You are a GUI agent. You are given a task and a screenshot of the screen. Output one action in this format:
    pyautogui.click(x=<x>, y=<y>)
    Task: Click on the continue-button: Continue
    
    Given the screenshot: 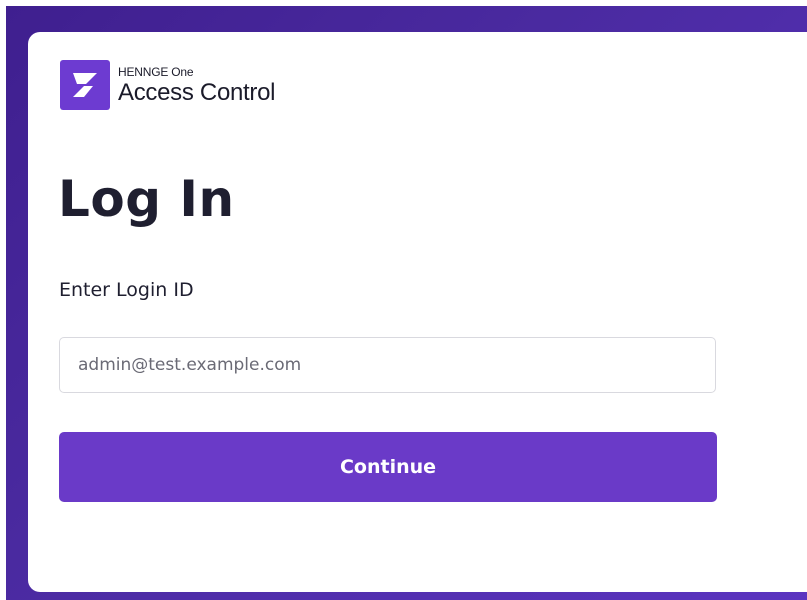 What is the action you would take?
    pyautogui.click(x=388, y=467)
    